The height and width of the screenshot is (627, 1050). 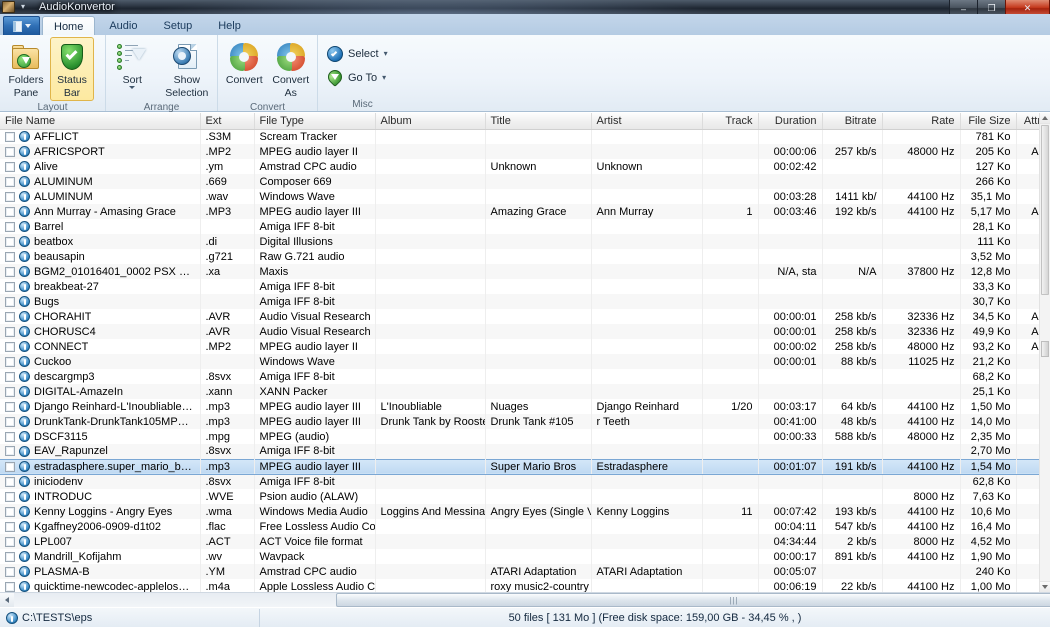 I want to click on column-header-bitrate: Bitrate, so click(x=852, y=121).